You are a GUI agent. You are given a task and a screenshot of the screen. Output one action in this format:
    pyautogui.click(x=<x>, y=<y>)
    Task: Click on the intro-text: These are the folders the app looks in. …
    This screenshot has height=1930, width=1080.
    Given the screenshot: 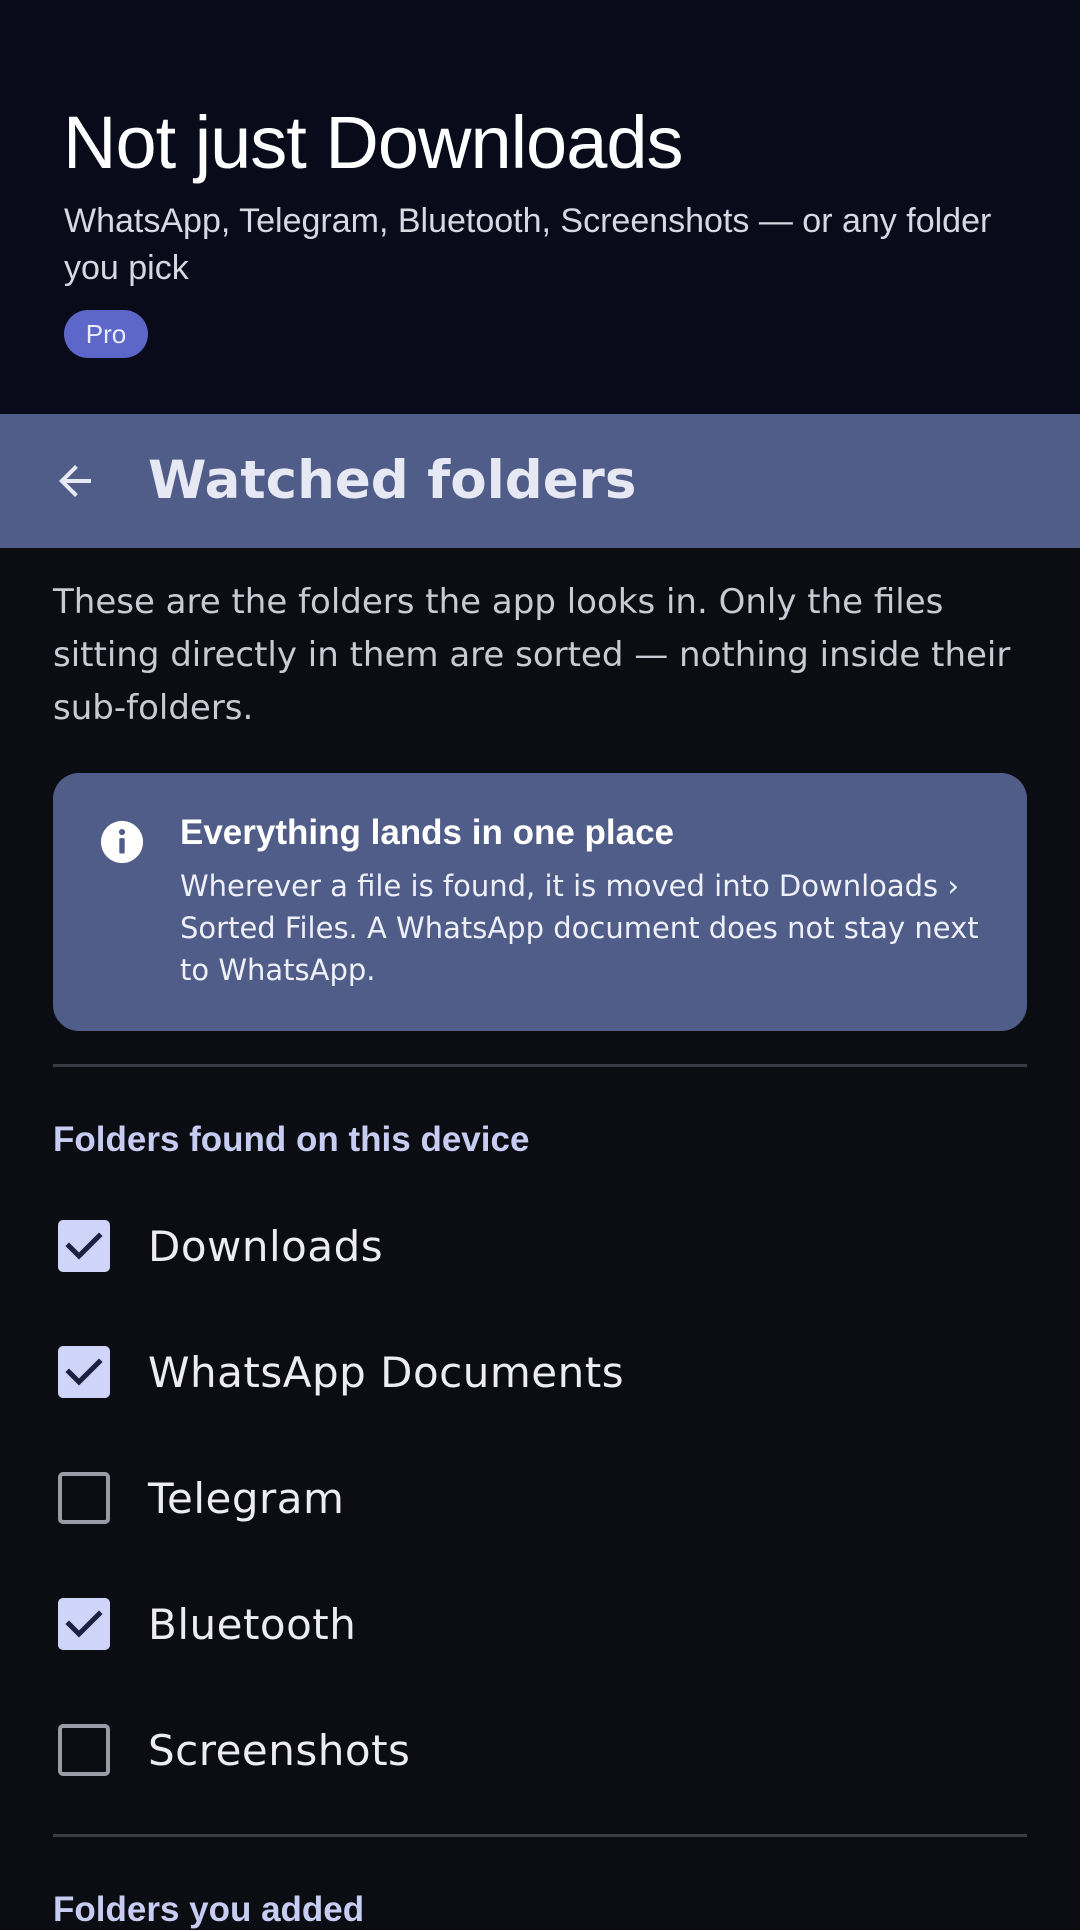 What is the action you would take?
    pyautogui.click(x=532, y=655)
    